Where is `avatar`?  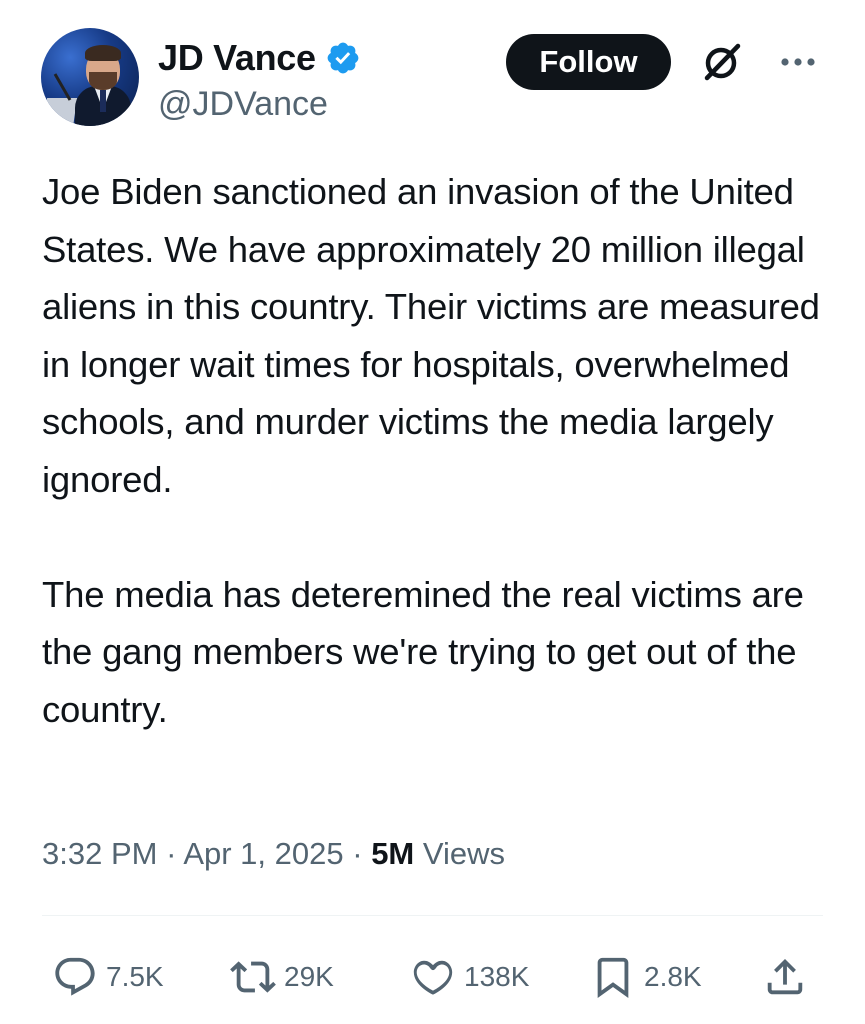 avatar is located at coordinates (90, 77).